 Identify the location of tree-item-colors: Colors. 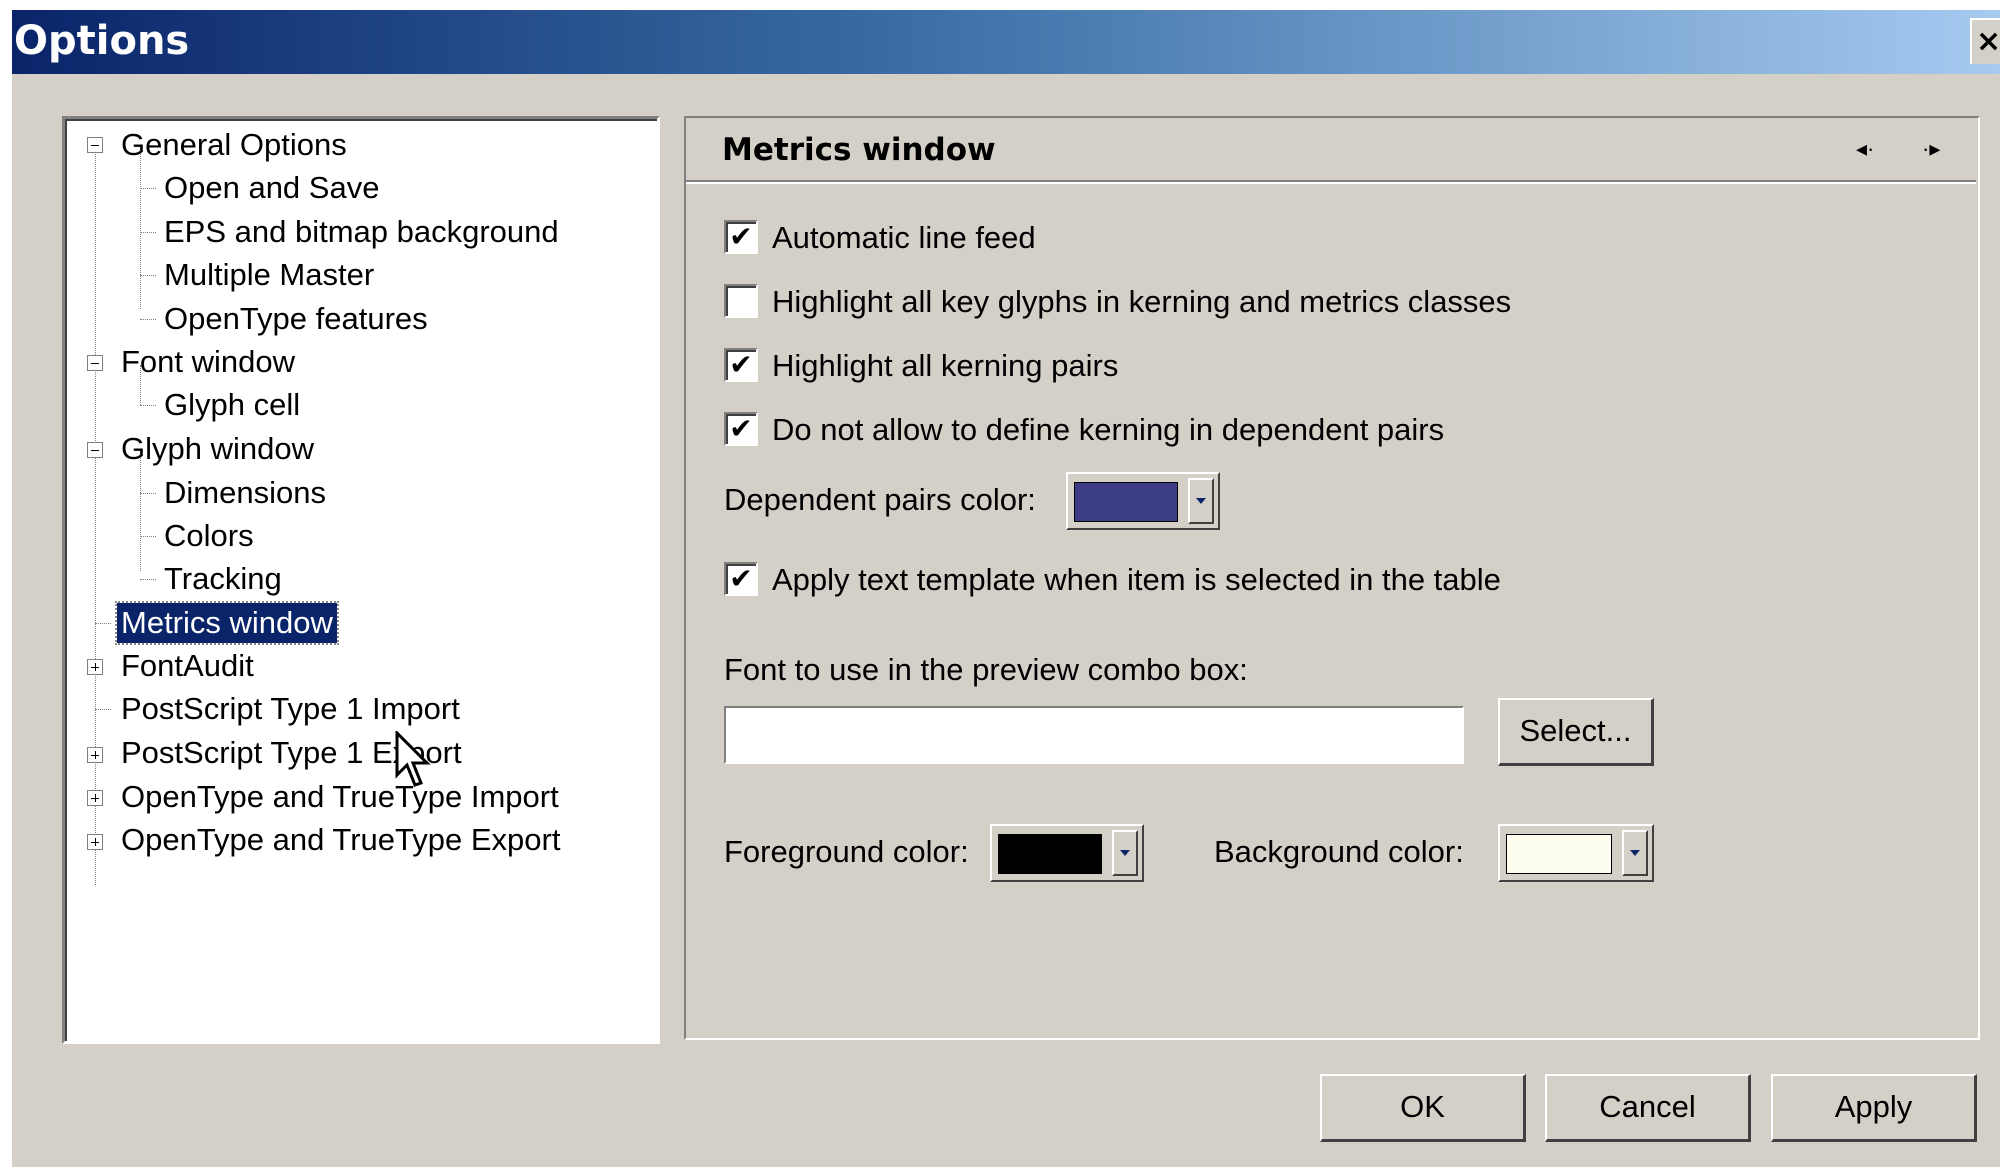
(209, 536).